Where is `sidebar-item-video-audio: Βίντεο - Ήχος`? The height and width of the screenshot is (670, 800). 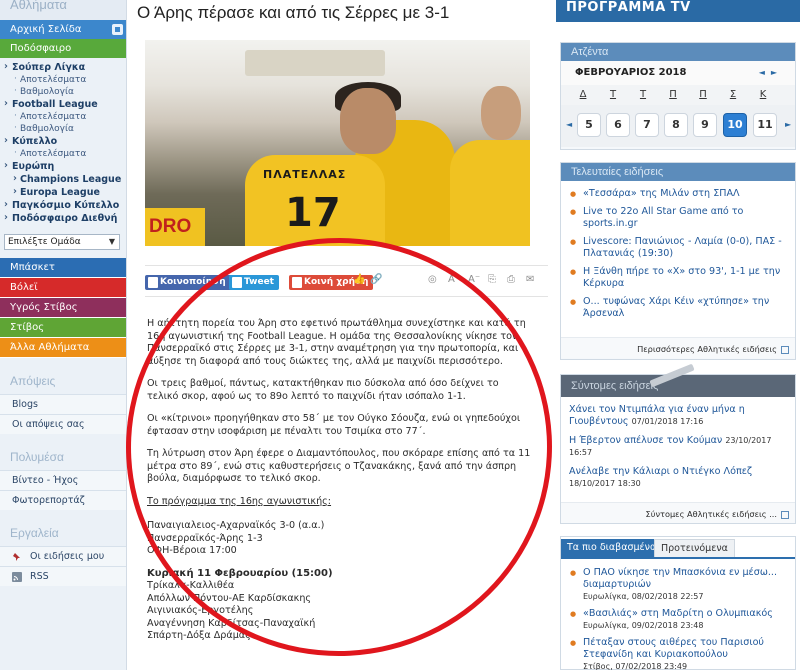 sidebar-item-video-audio: Βίντεο - Ήχος is located at coordinates (63, 480).